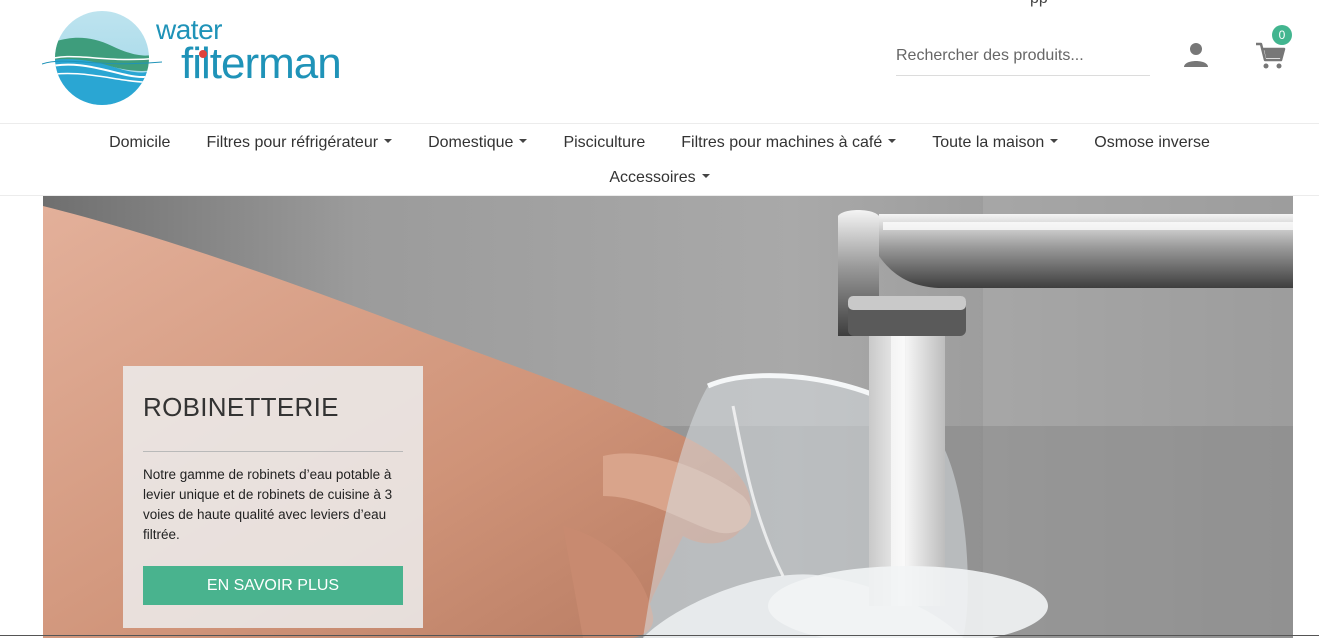 The height and width of the screenshot is (638, 1319). Describe the element at coordinates (261, 63) in the screenshot. I see `logo-word-filterman: filterman` at that location.